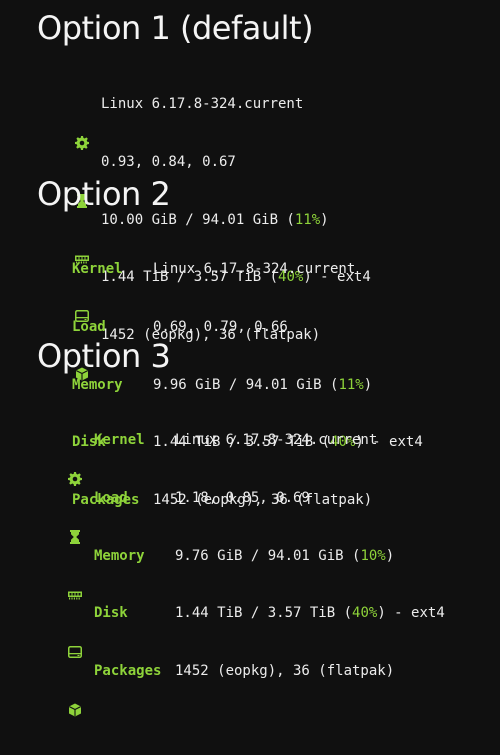 The image size is (500, 755). I want to click on option-2-kernel-row: Kernel Linux 6.17.8-324.current, so click(247, 269).